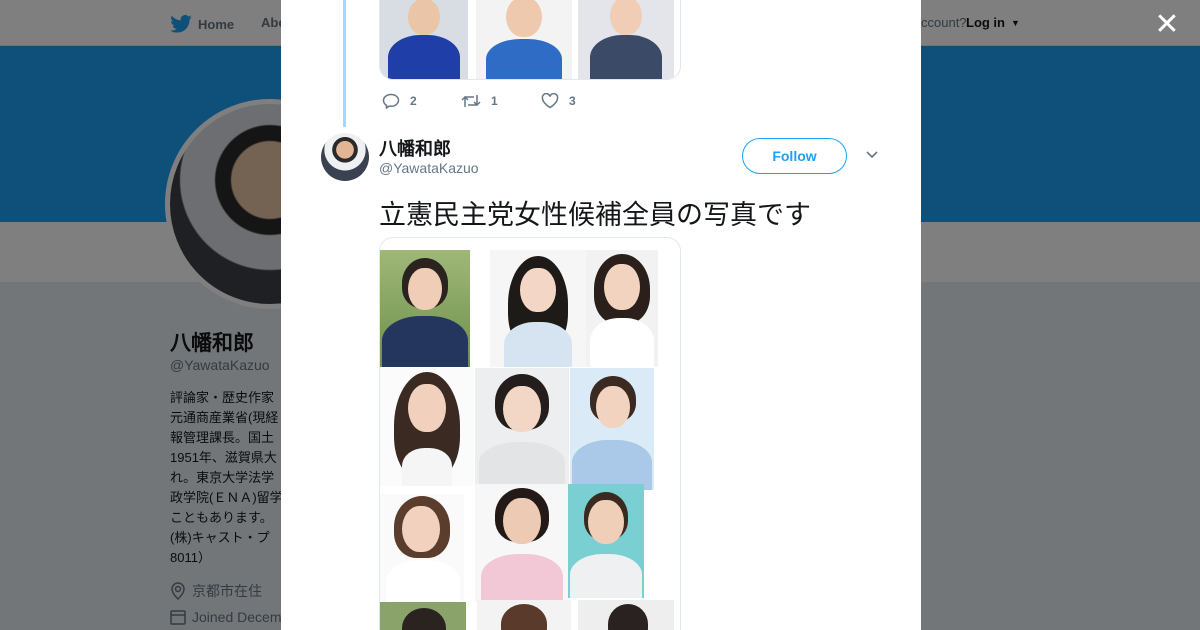 The width and height of the screenshot is (1200, 630). I want to click on reply-icon, so click(391, 101).